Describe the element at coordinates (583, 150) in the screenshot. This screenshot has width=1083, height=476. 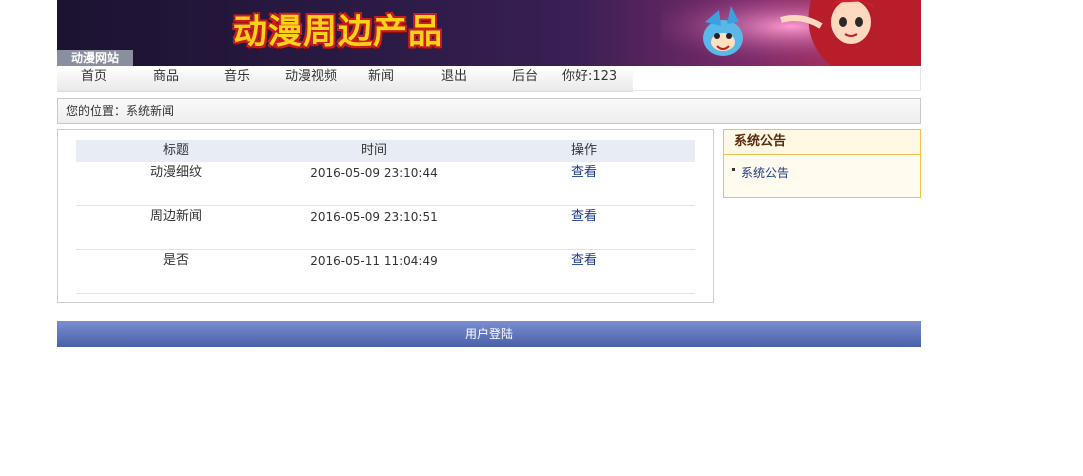
I see `column-header-action: 操作` at that location.